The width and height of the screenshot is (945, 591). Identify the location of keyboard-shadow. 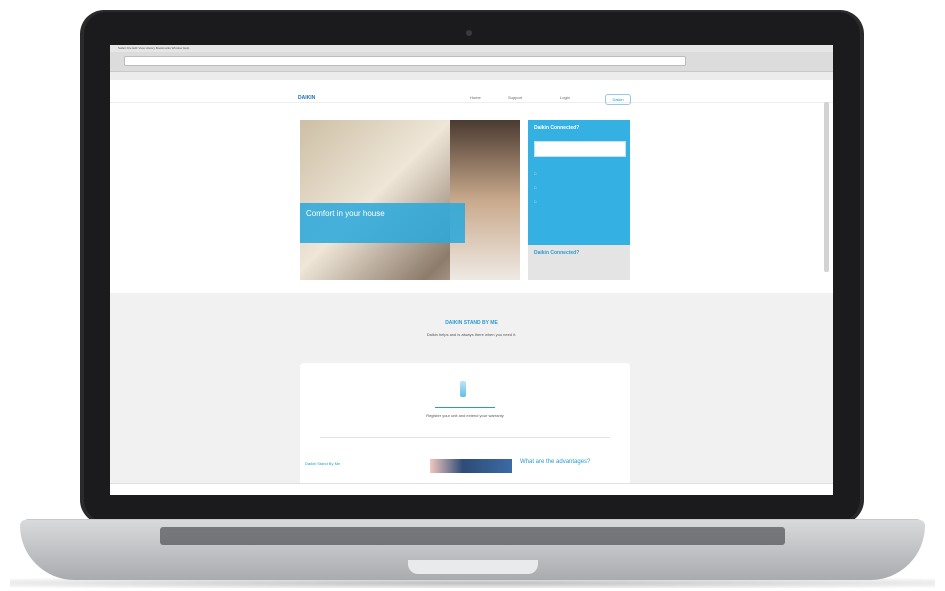
(472, 536).